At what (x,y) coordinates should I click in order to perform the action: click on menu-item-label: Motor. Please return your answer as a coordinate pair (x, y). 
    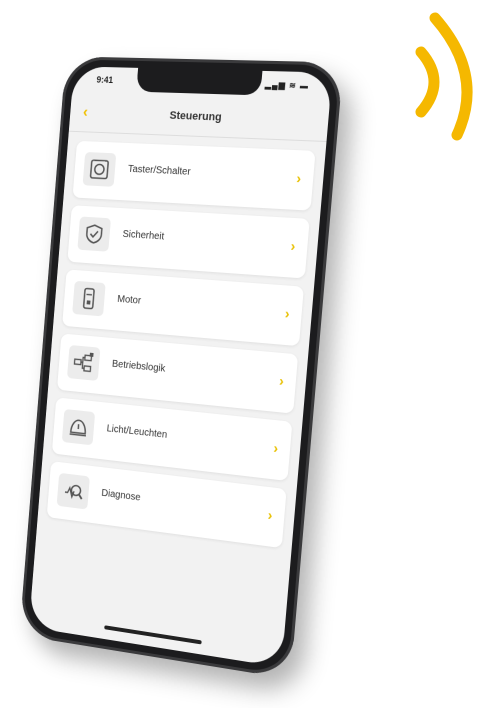
    Looking at the image, I should click on (129, 300).